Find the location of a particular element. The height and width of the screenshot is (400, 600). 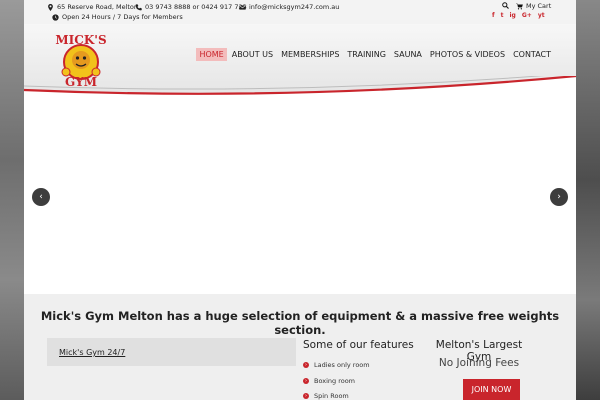

clock-icon is located at coordinates (55, 17).